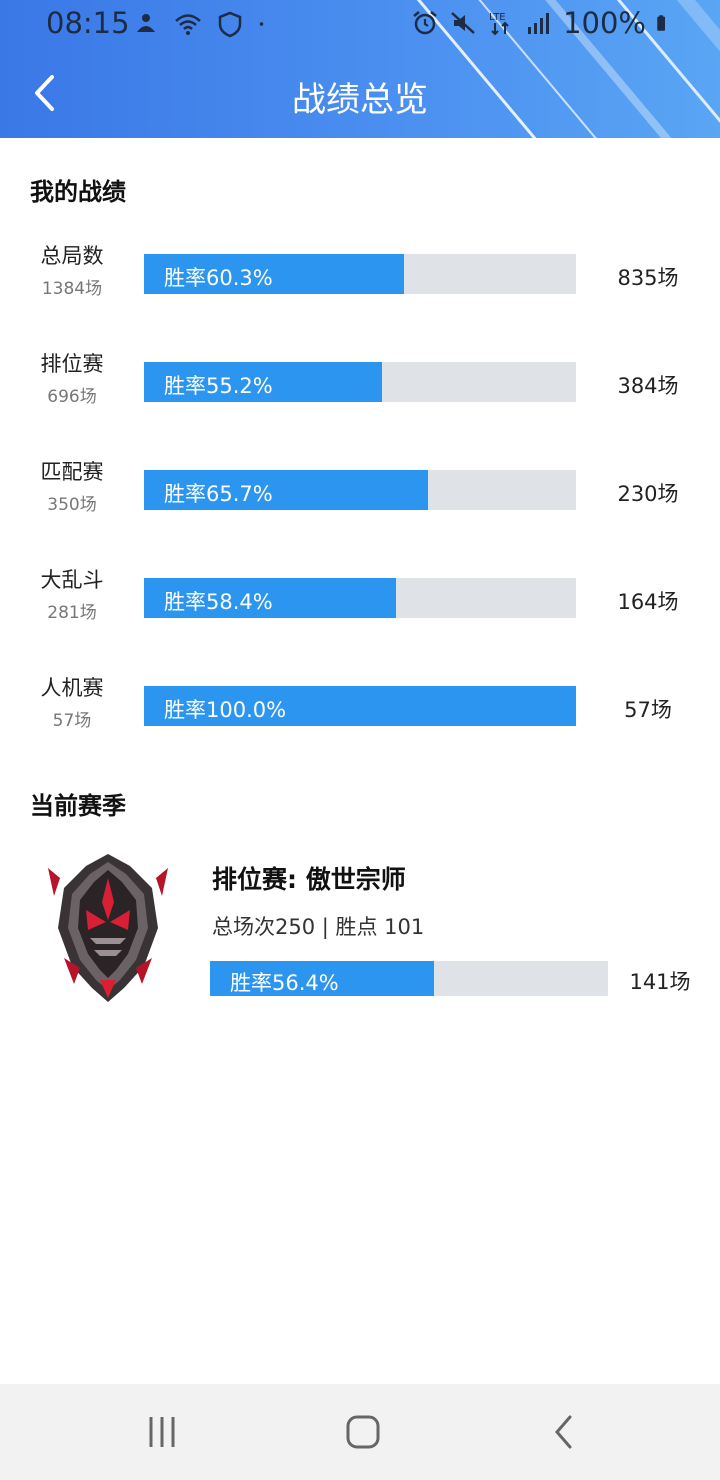  What do you see at coordinates (497, 17) in the screenshot?
I see `svg-text: LTE` at bounding box center [497, 17].